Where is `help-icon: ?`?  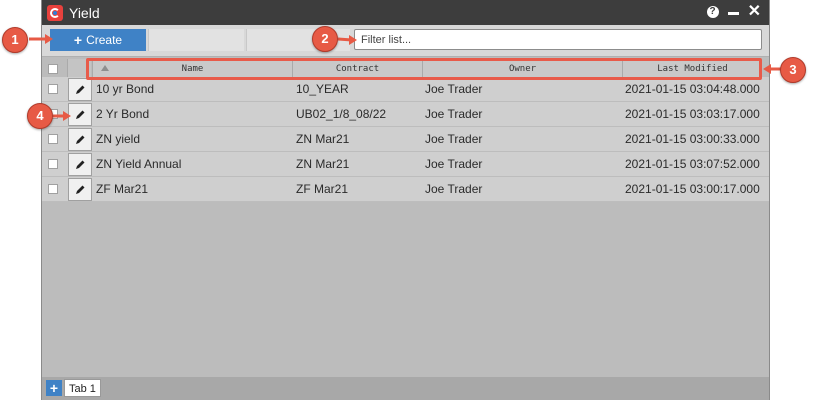 help-icon: ? is located at coordinates (712, 12).